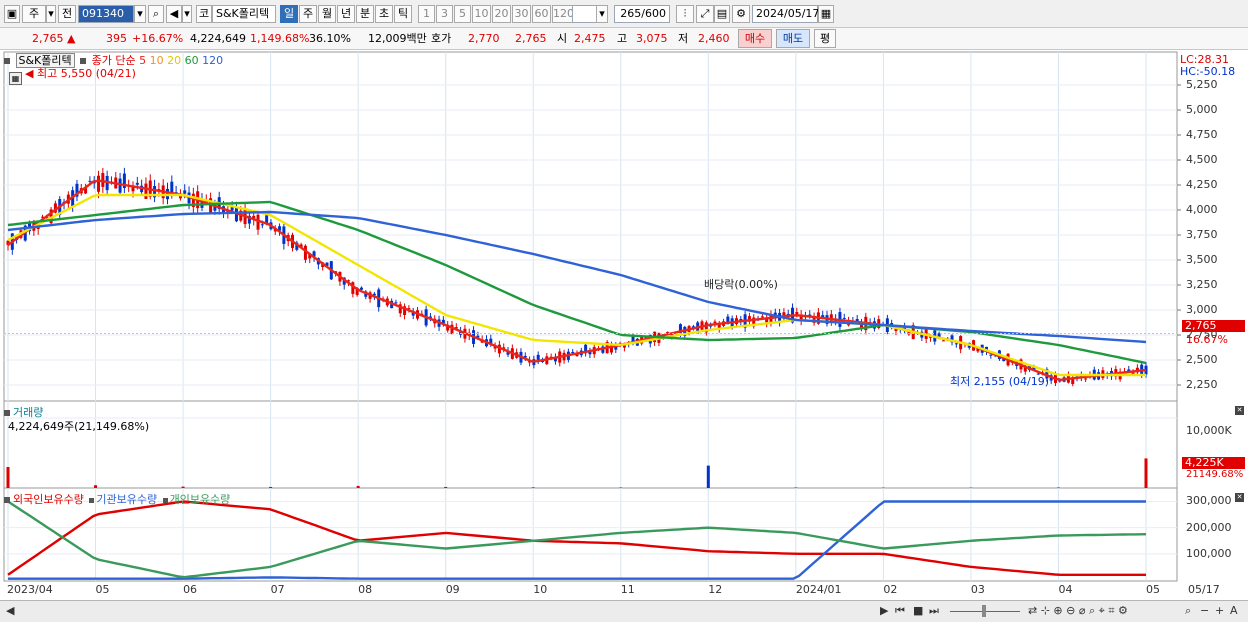 This screenshot has width=1248, height=622. Describe the element at coordinates (685, 14) in the screenshot. I see `candle-type-icon: ⫶` at that location.